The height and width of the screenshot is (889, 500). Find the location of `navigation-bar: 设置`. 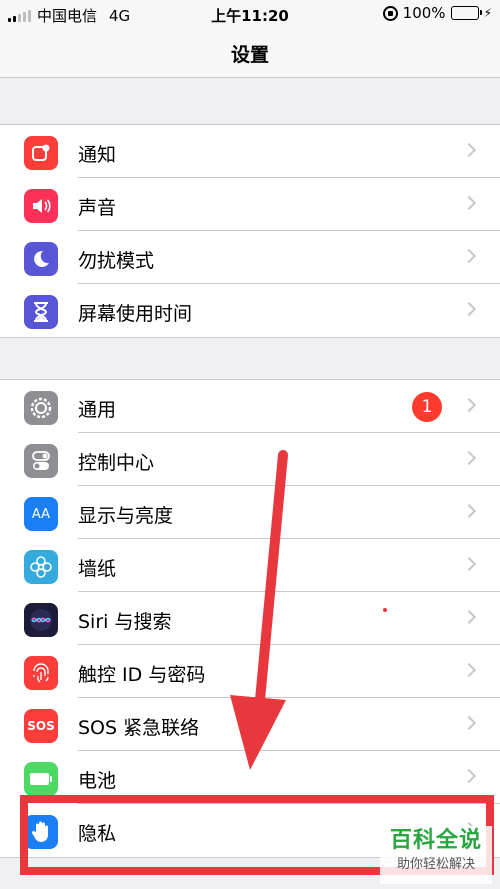

navigation-bar: 设置 is located at coordinates (250, 53).